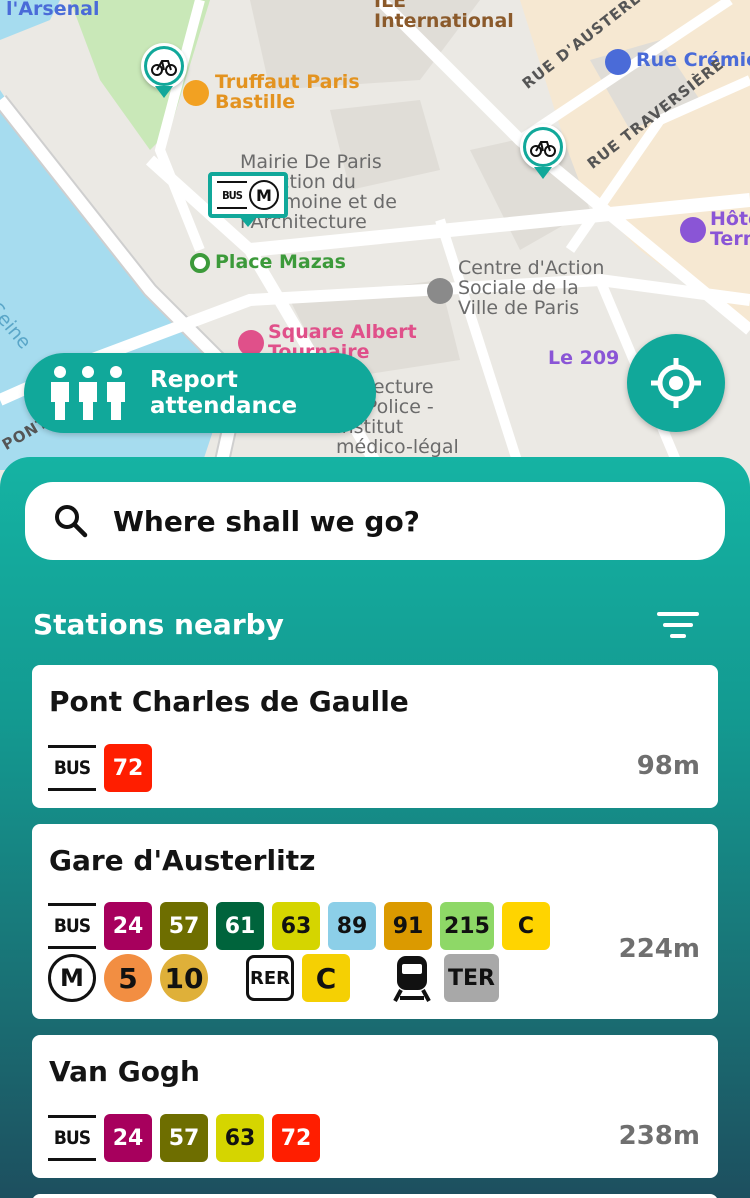 The height and width of the screenshot is (1198, 750). Describe the element at coordinates (182, 860) in the screenshot. I see `station-name: Gare d'Austerlitz` at that location.